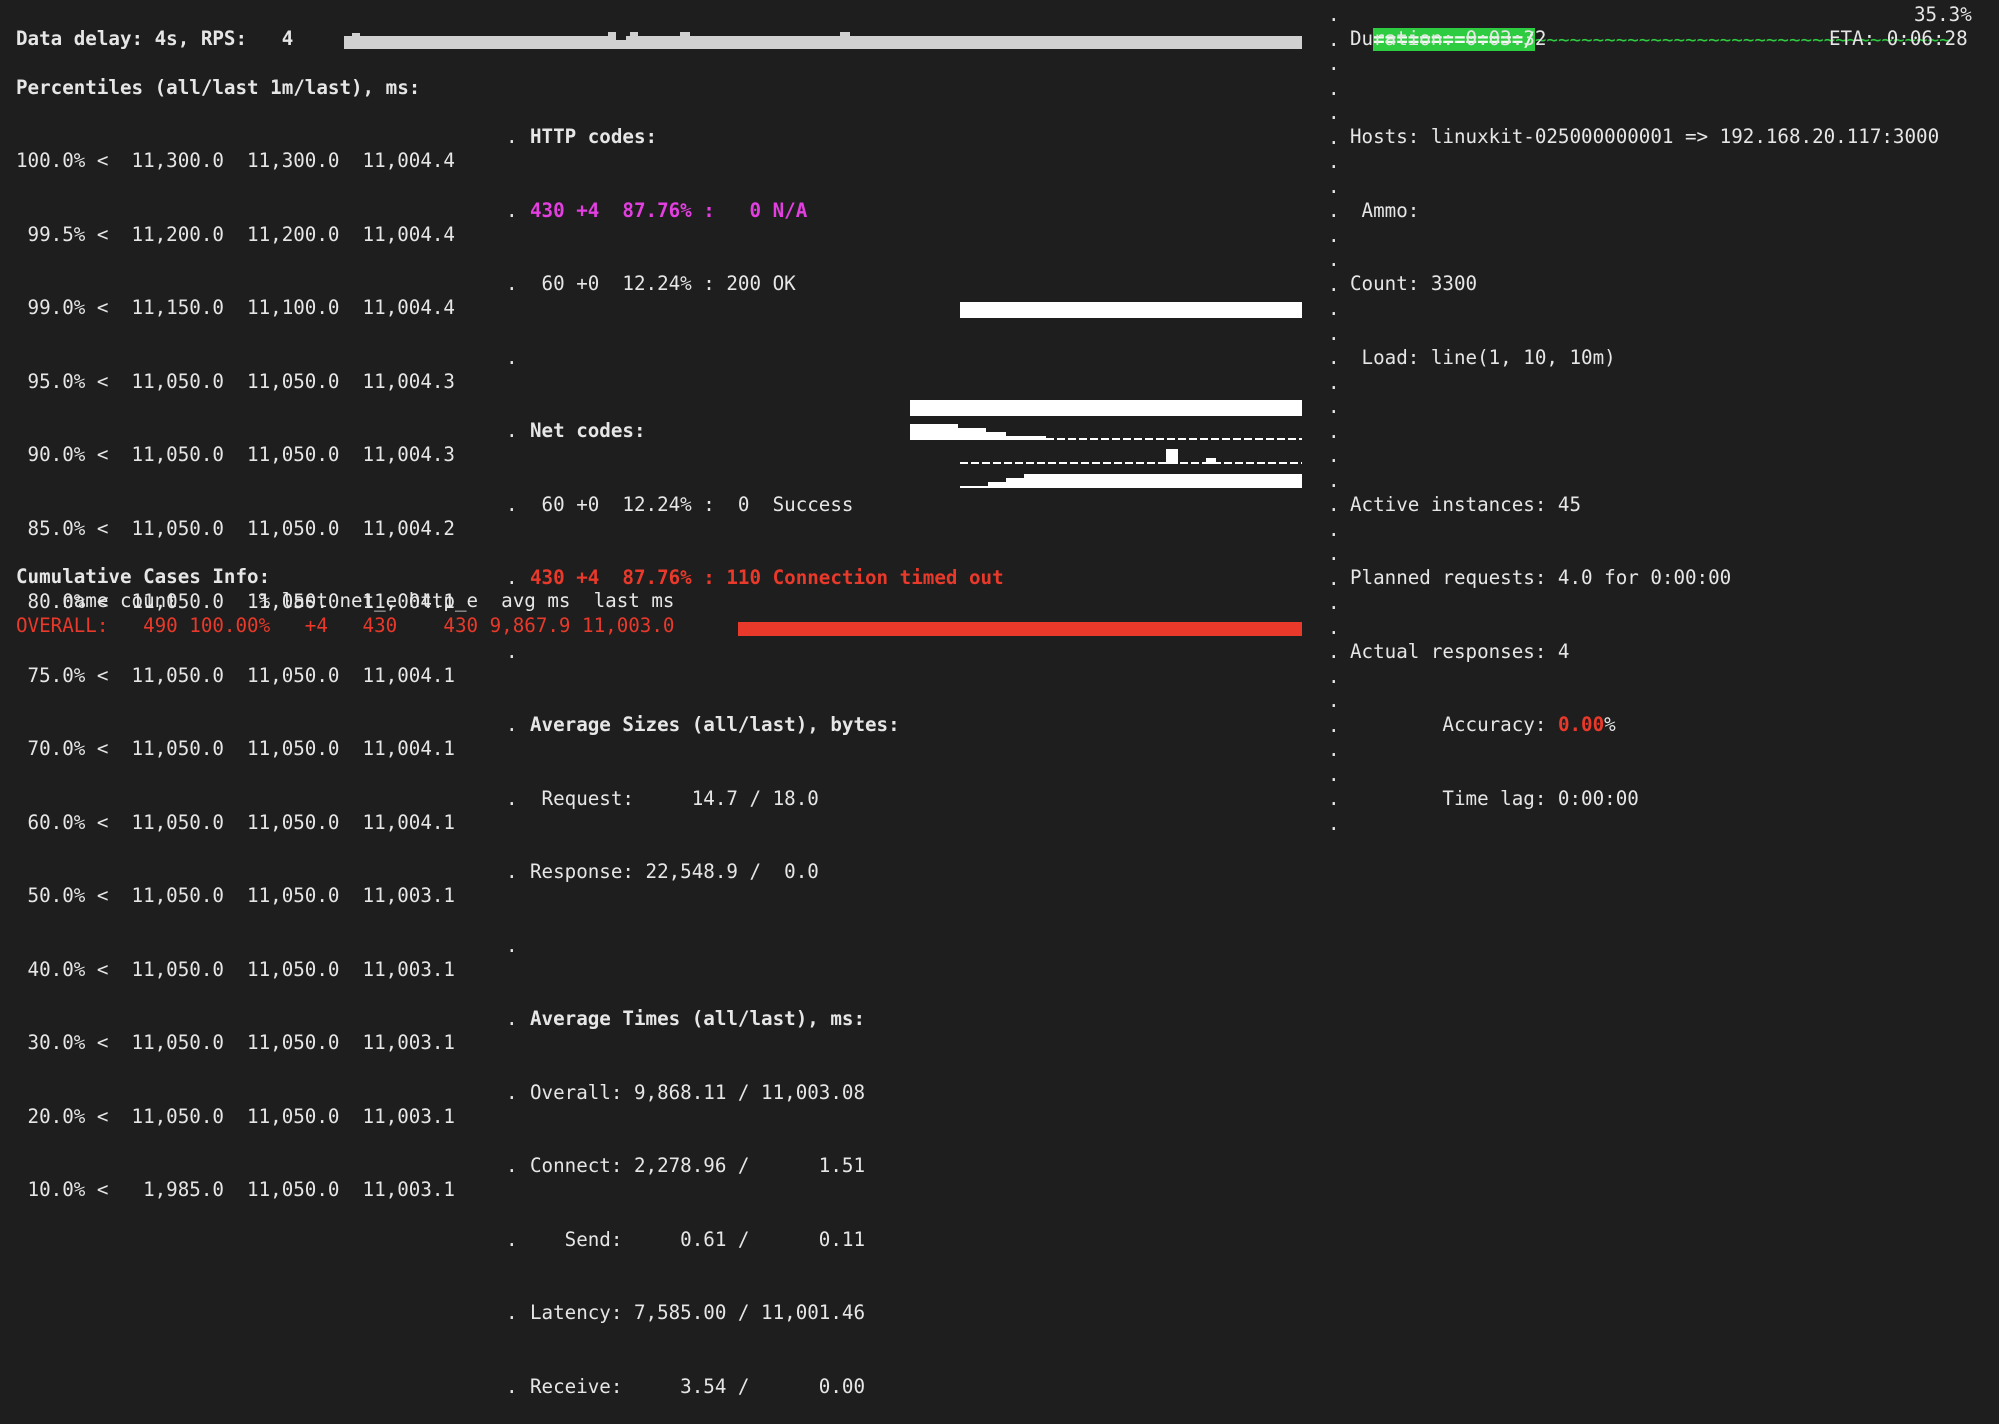  What do you see at coordinates (235, 1189) in the screenshot?
I see `percentile-row: 10.0% < 1,985.0 11,050.0 11,003.1` at bounding box center [235, 1189].